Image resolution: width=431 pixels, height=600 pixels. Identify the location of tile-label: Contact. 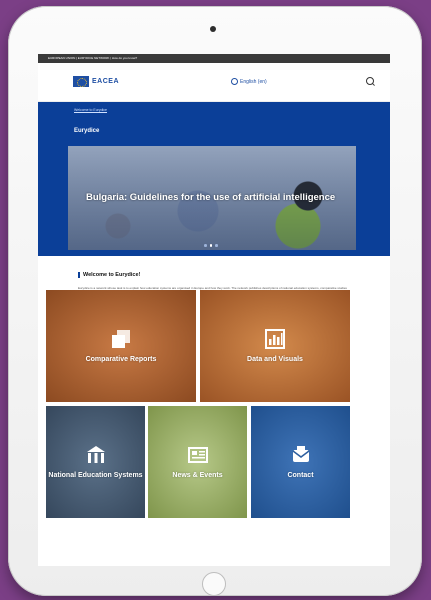
(300, 475).